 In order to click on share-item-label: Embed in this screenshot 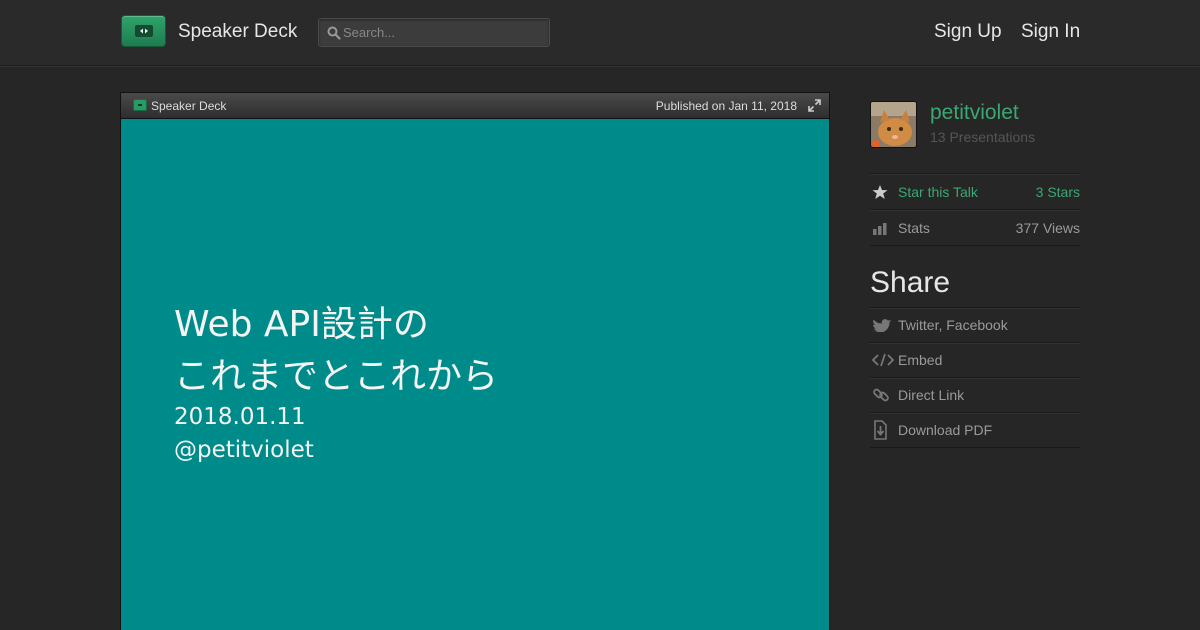, I will do `click(920, 360)`.